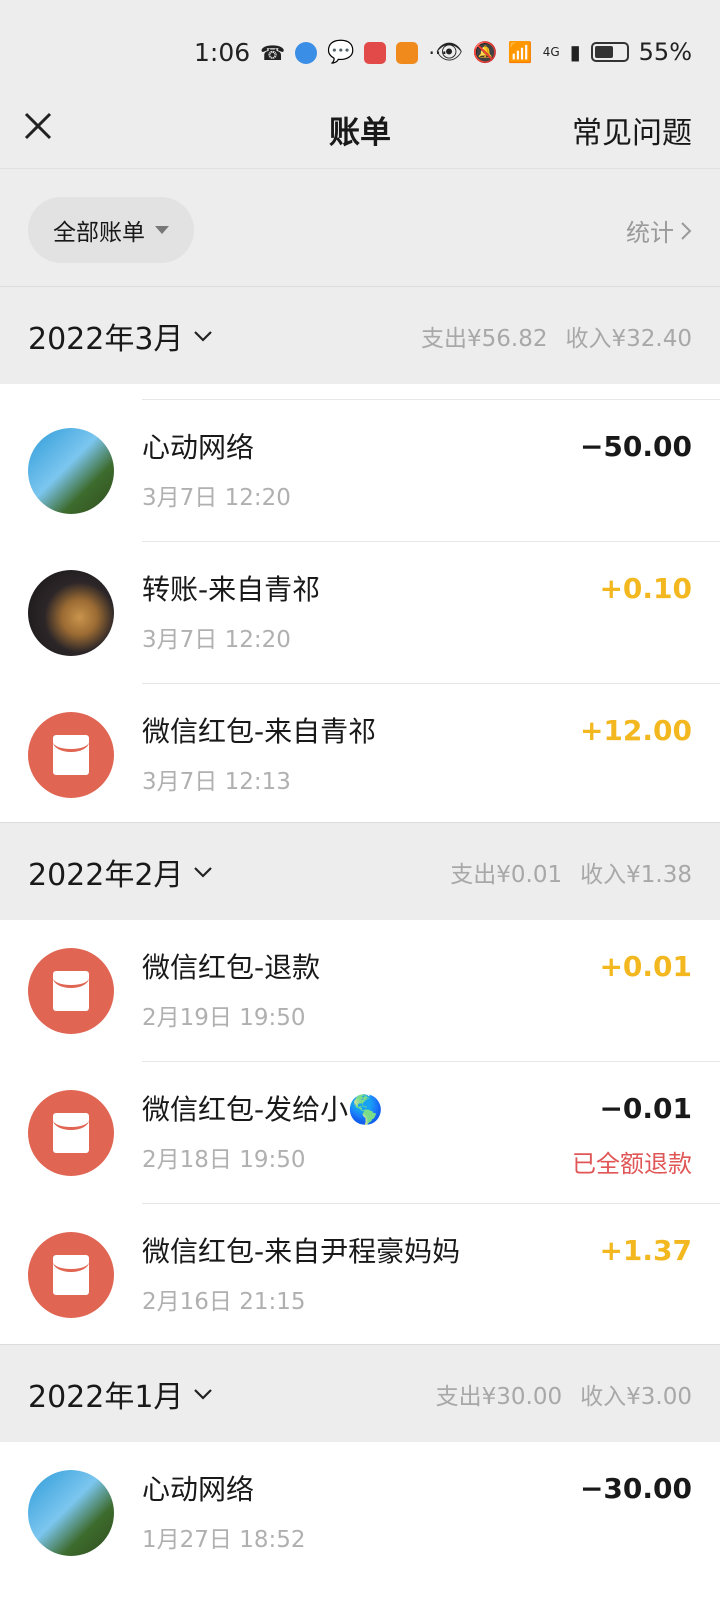  What do you see at coordinates (499, 1396) in the screenshot?
I see `month-expense: 支出¥30.00` at bounding box center [499, 1396].